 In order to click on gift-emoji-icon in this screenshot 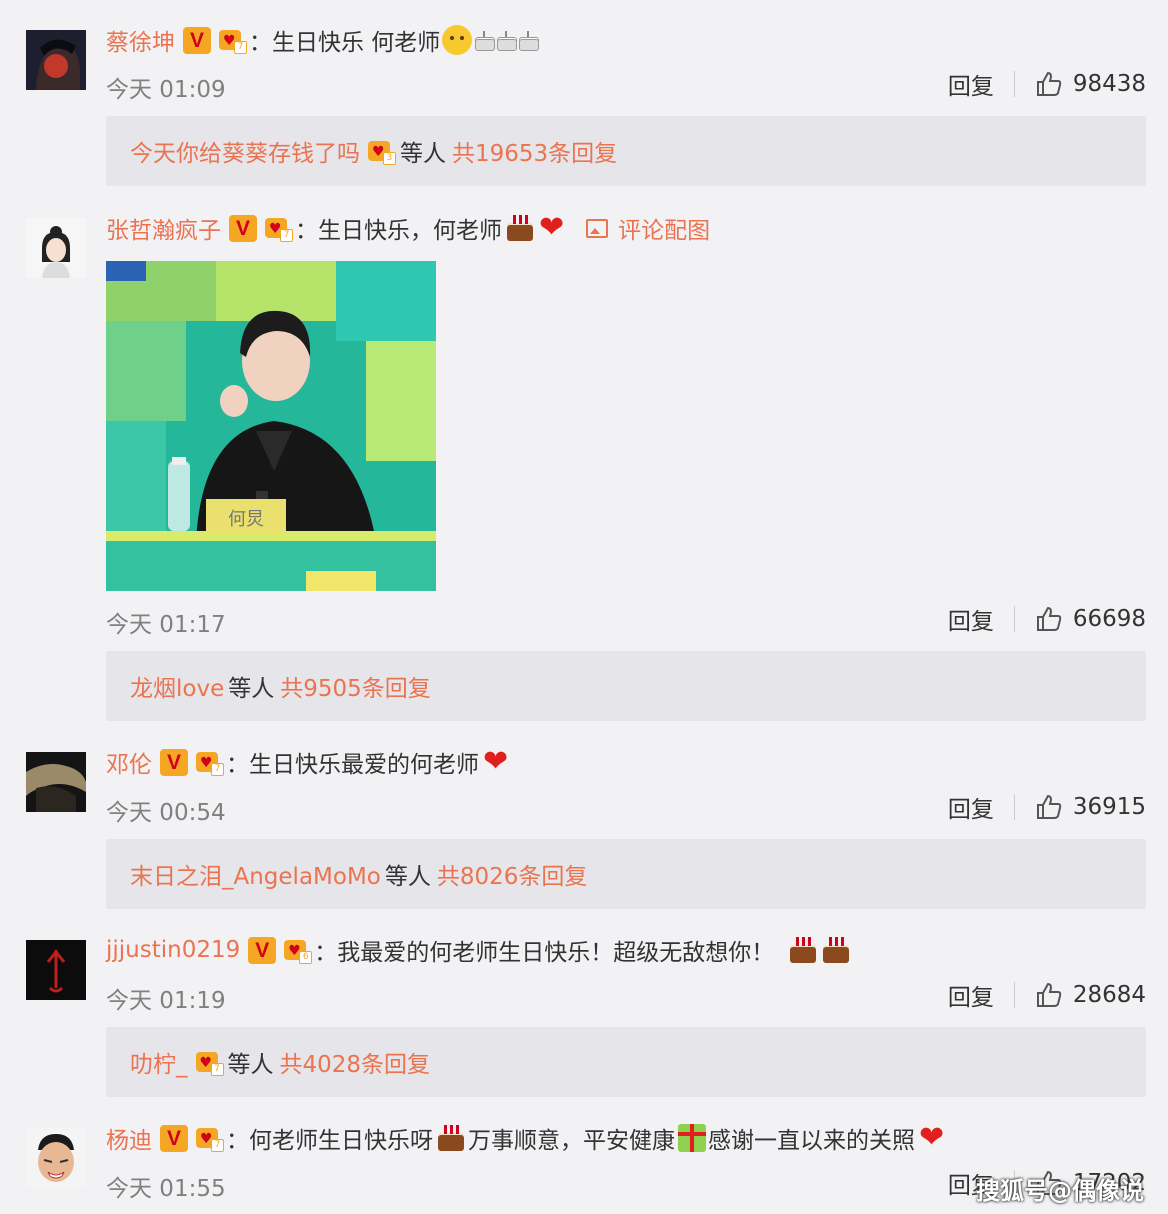, I will do `click(692, 1138)`.